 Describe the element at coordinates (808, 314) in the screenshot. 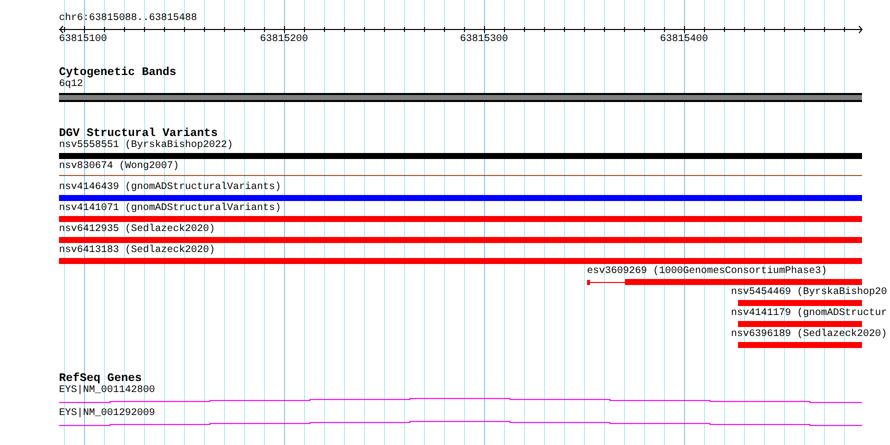

I see `feature-label: nsv4141179 (gnomADStructur` at that location.